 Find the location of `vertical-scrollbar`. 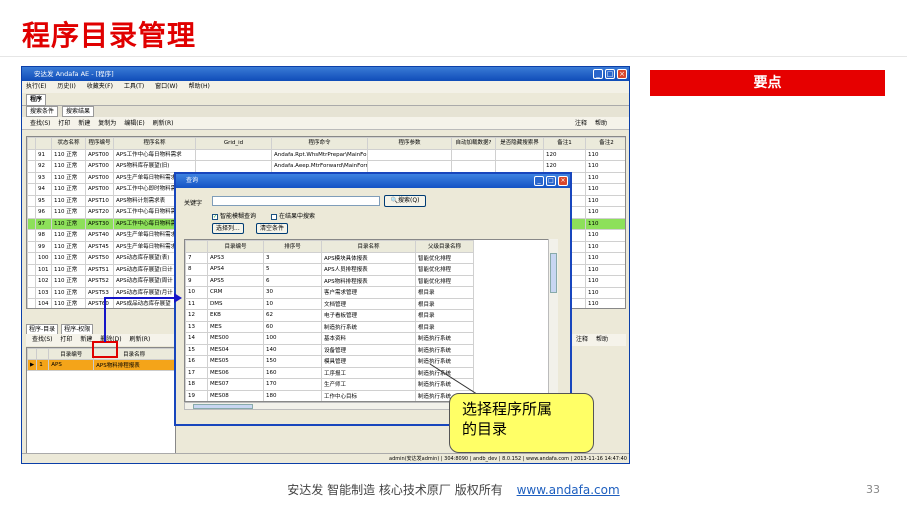

vertical-scrollbar is located at coordinates (553, 320).